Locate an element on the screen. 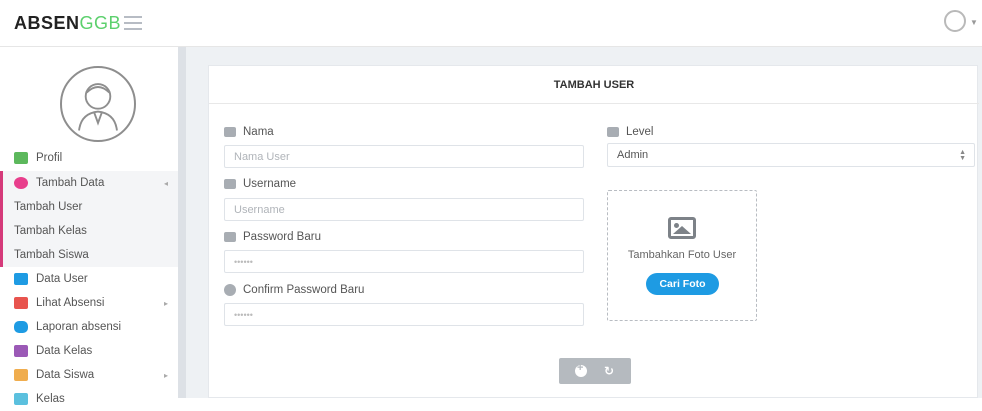  avatar is located at coordinates (98, 104).